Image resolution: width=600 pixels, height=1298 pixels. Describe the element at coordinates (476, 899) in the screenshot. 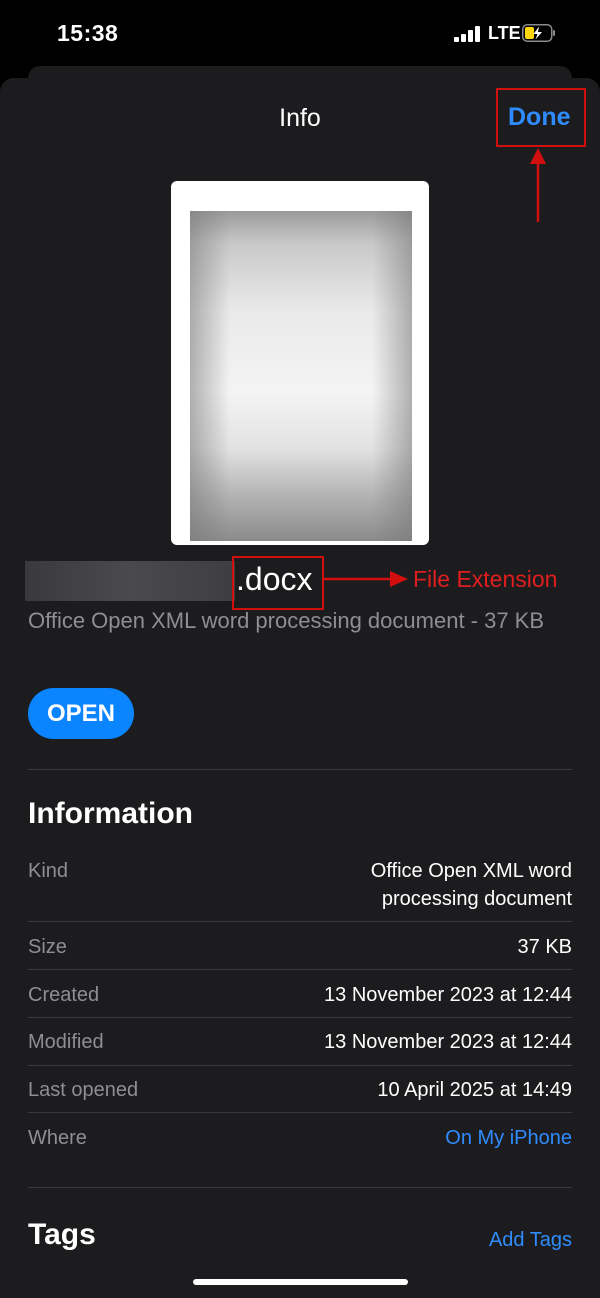

I see `kind-line-2: processing document` at that location.